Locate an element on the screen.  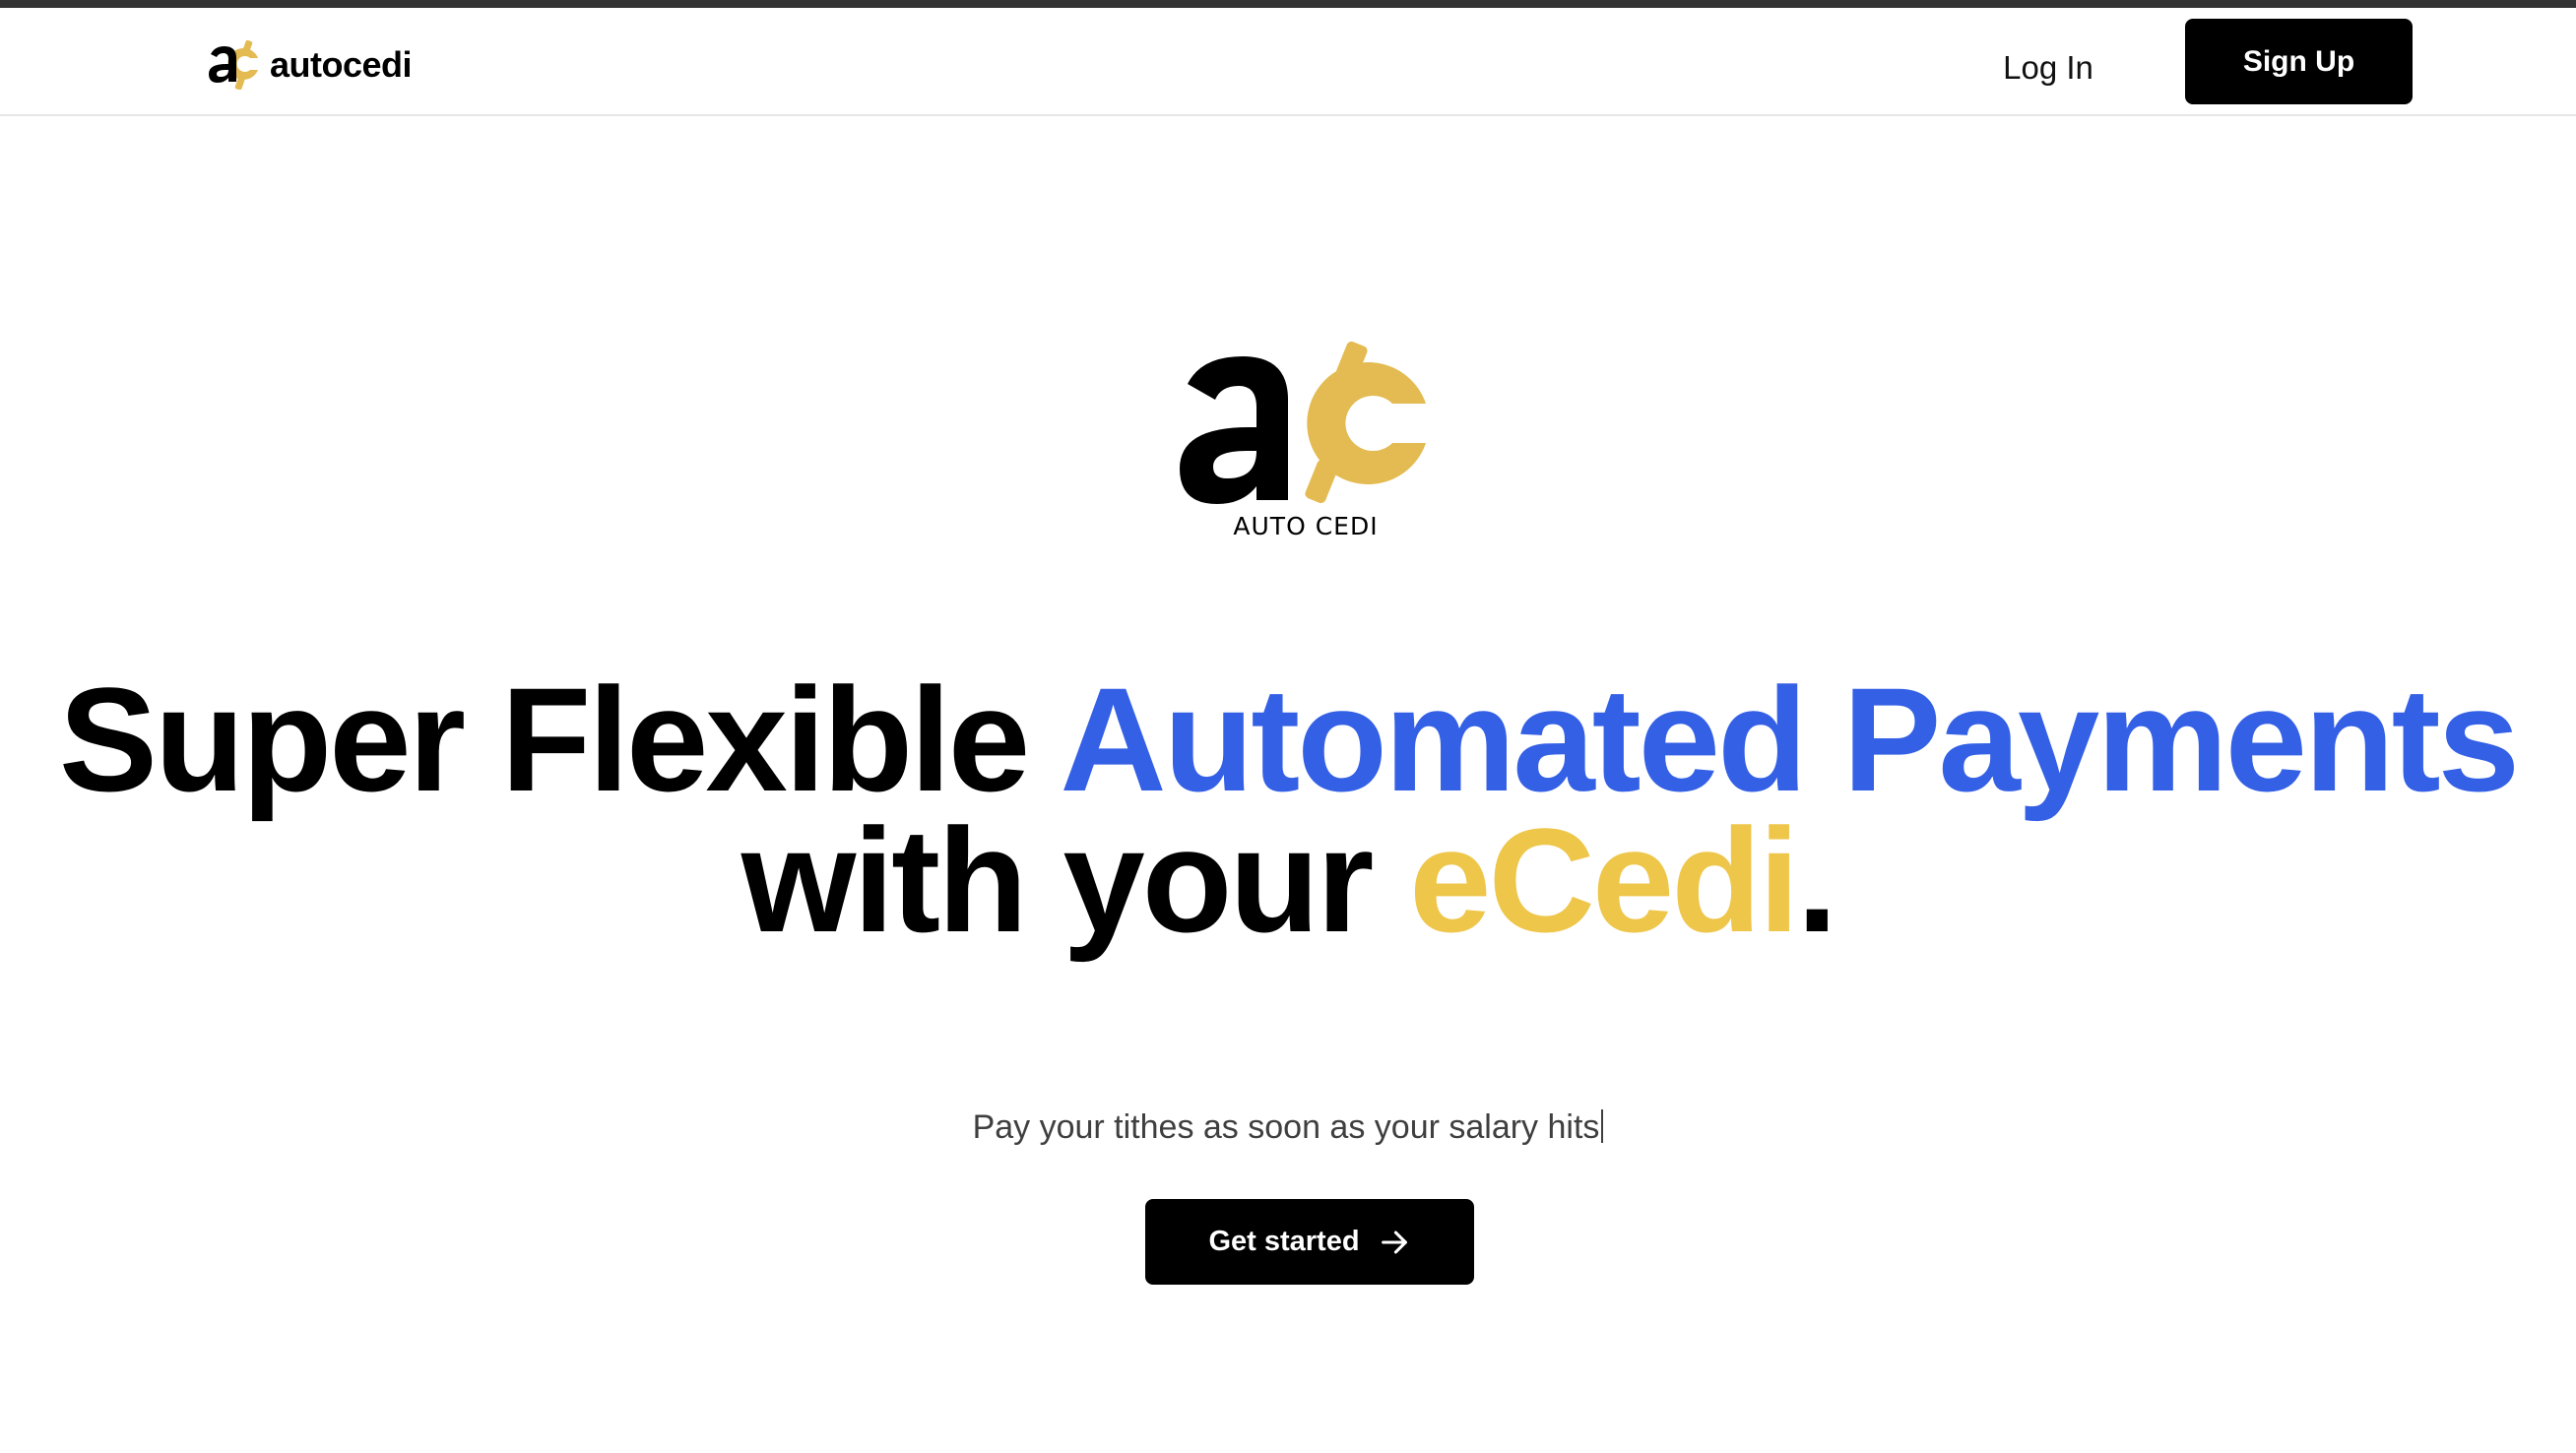
get-started-label: Get started is located at coordinates (1284, 1241).